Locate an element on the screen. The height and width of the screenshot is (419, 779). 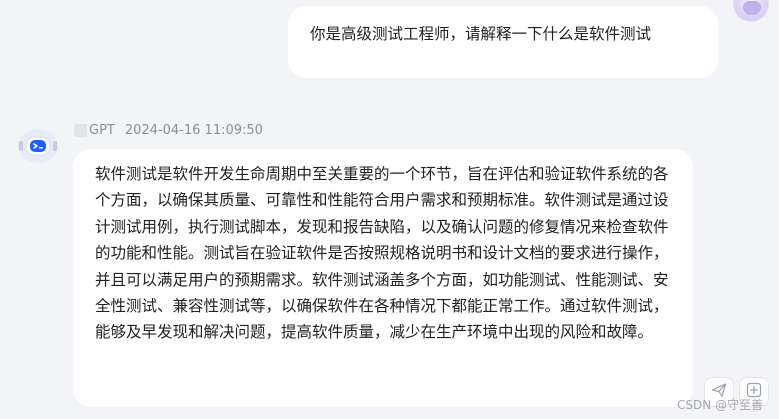
user-message-bubble: 你是高级测试工程师，请解释一下什么是软件测试 is located at coordinates (503, 42).